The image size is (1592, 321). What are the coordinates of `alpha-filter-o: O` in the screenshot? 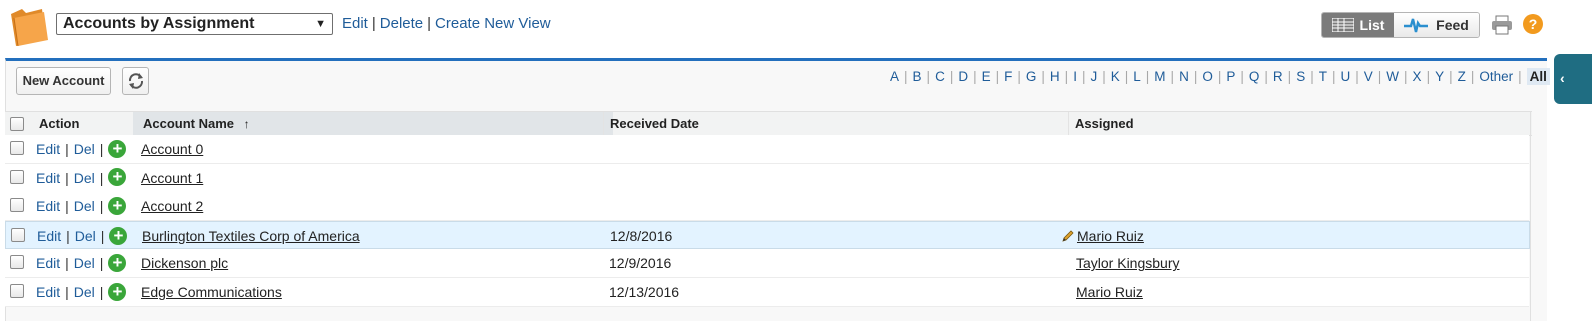 It's located at (1207, 76).